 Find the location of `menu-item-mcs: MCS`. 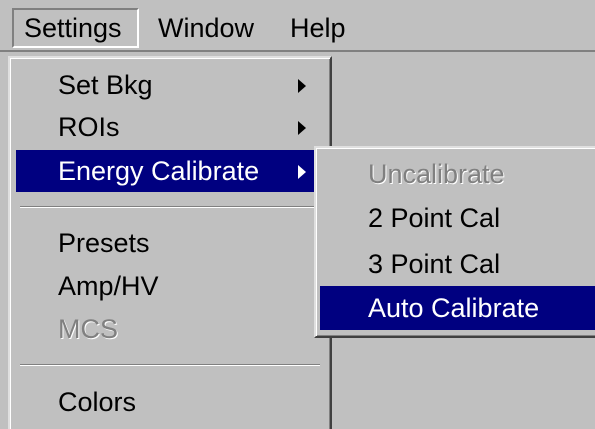

menu-item-mcs: MCS is located at coordinates (169, 329).